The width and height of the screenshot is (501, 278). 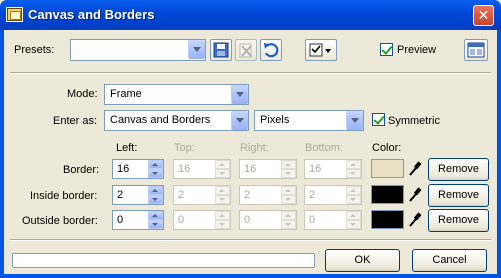 What do you see at coordinates (387, 148) in the screenshot?
I see `col-color-label: Color:` at bounding box center [387, 148].